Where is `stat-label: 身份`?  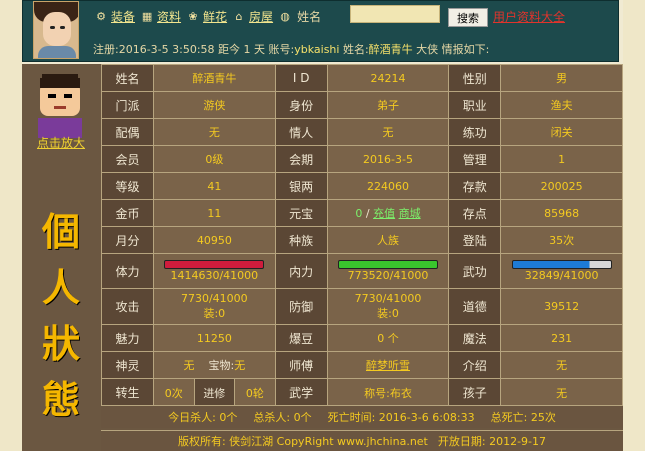
stat-label: 身份 is located at coordinates (301, 105).